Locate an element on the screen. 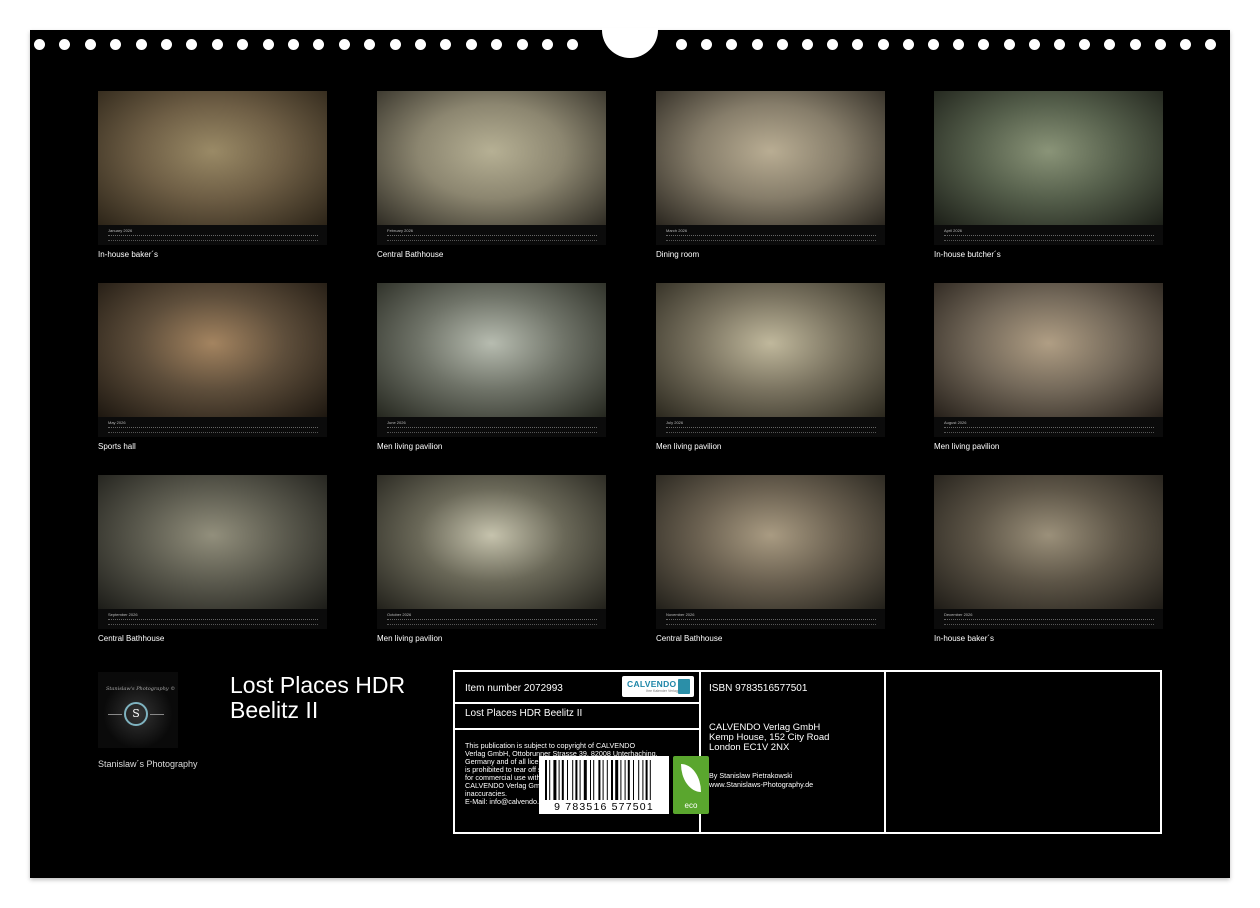 The height and width of the screenshot is (908, 1260). month-thumbnail: March 2026 is located at coordinates (770, 168).